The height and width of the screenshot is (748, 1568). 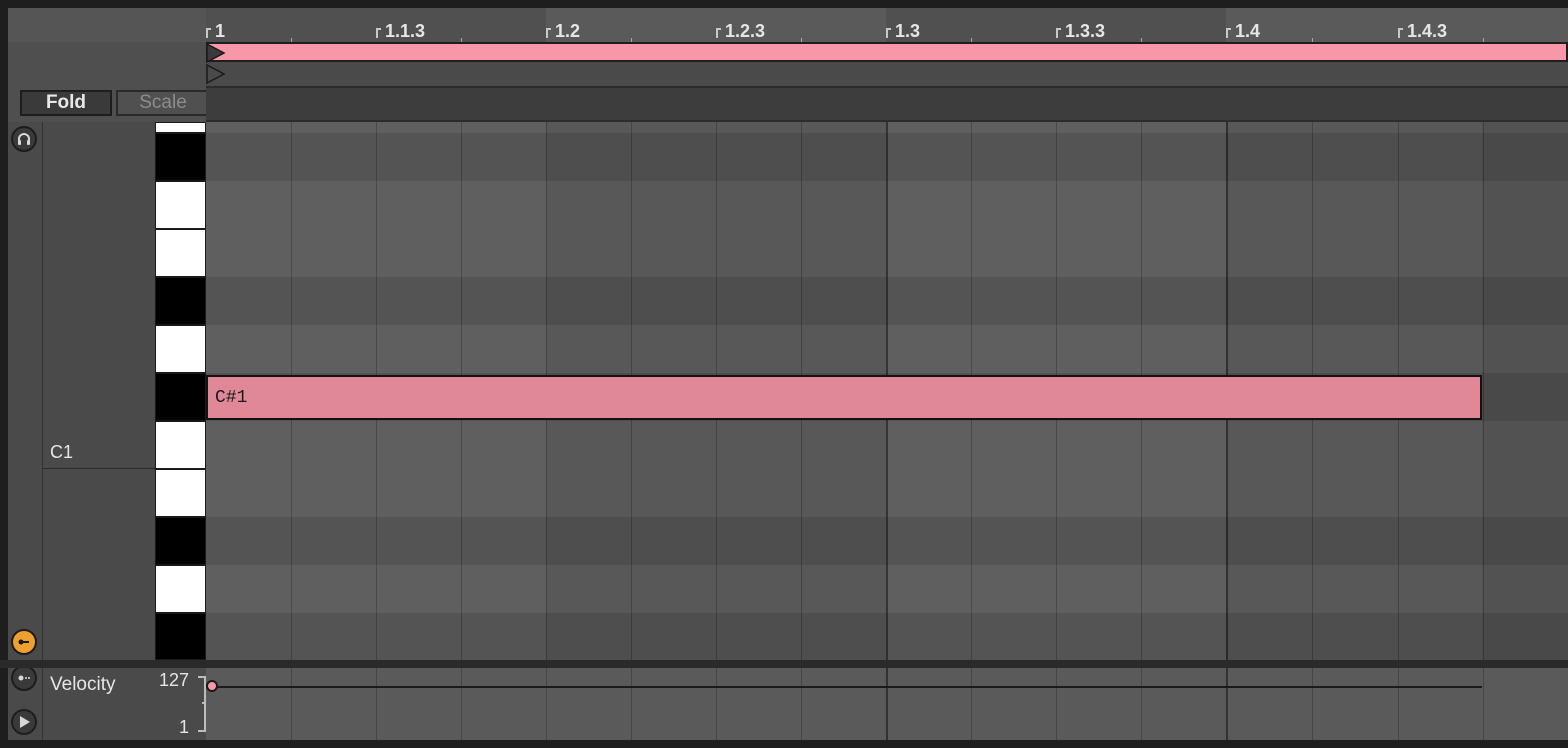 I want to click on ruler-label: 1.2.3, so click(x=745, y=31).